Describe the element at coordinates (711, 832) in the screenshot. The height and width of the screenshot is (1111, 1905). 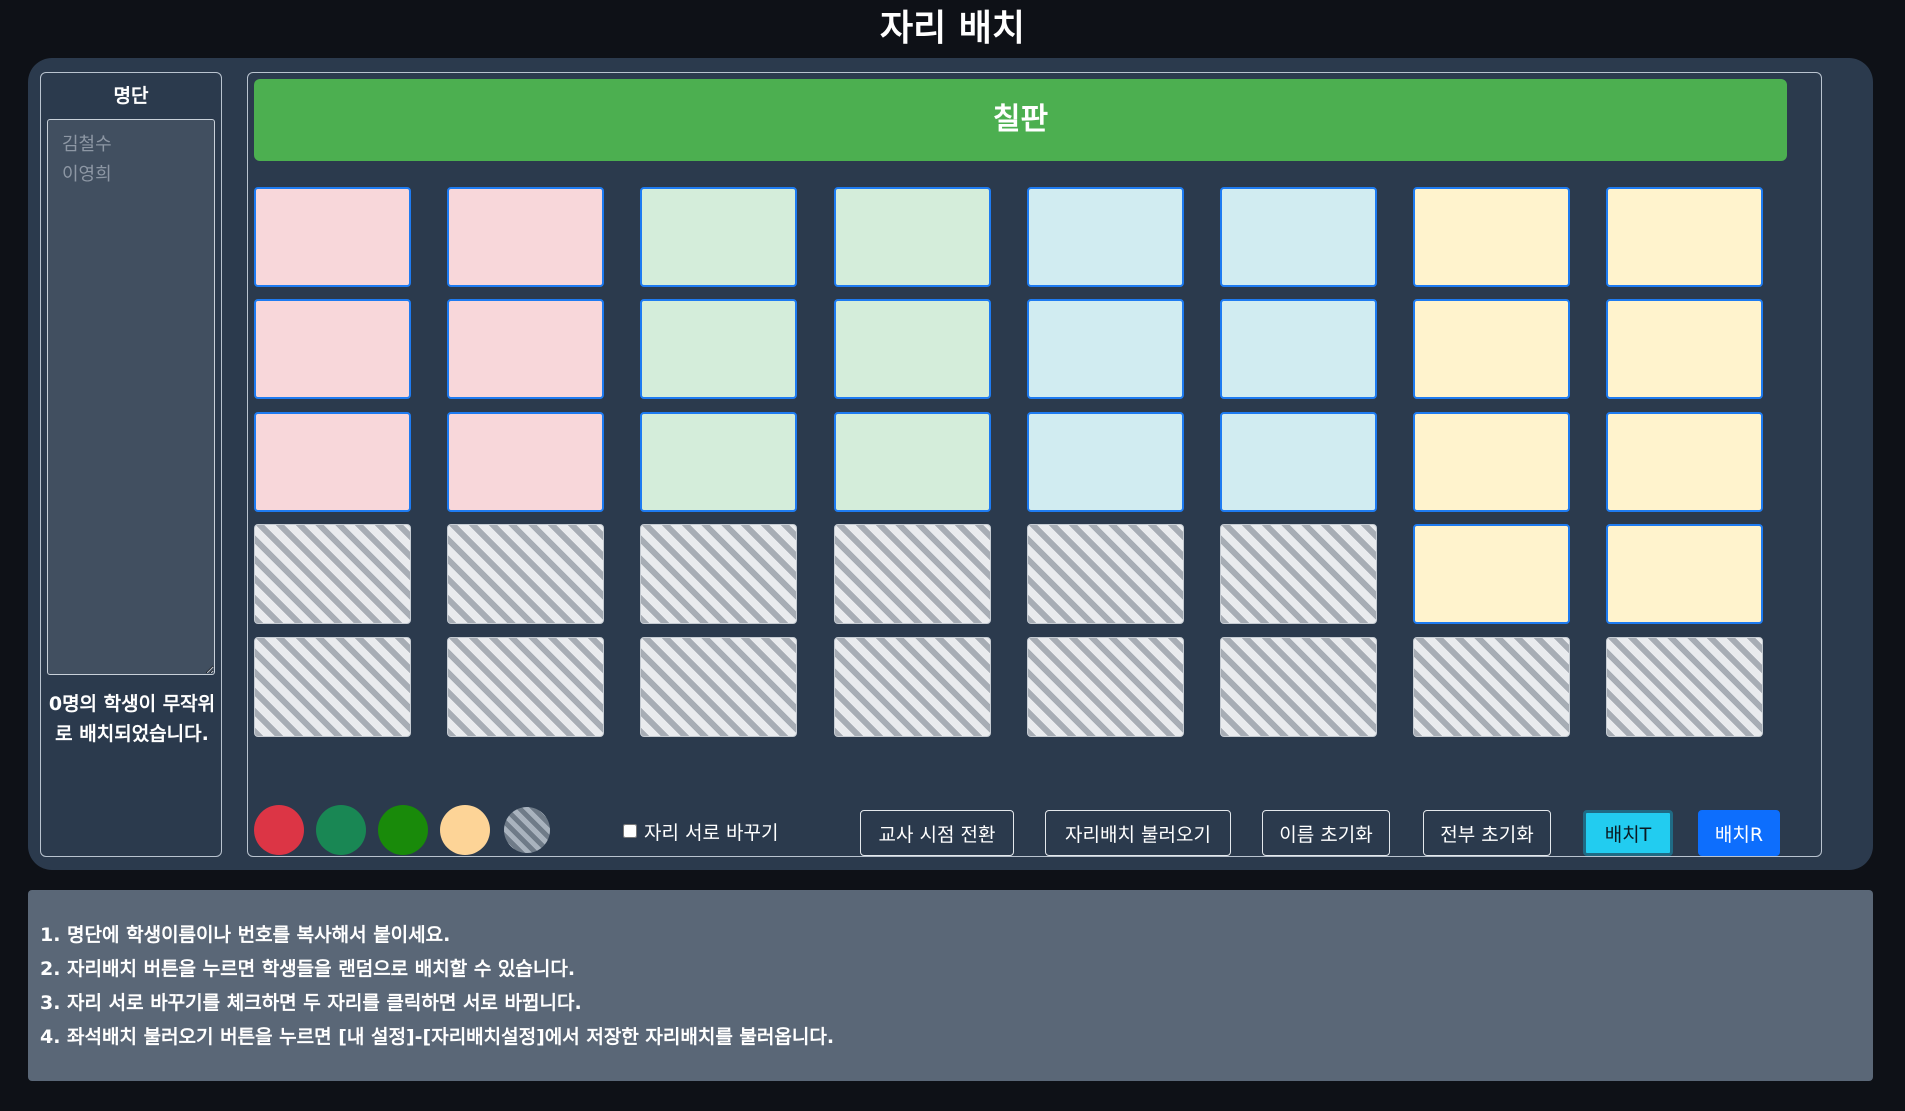
I see `swap-label: 자리 서로 바꾸기` at that location.